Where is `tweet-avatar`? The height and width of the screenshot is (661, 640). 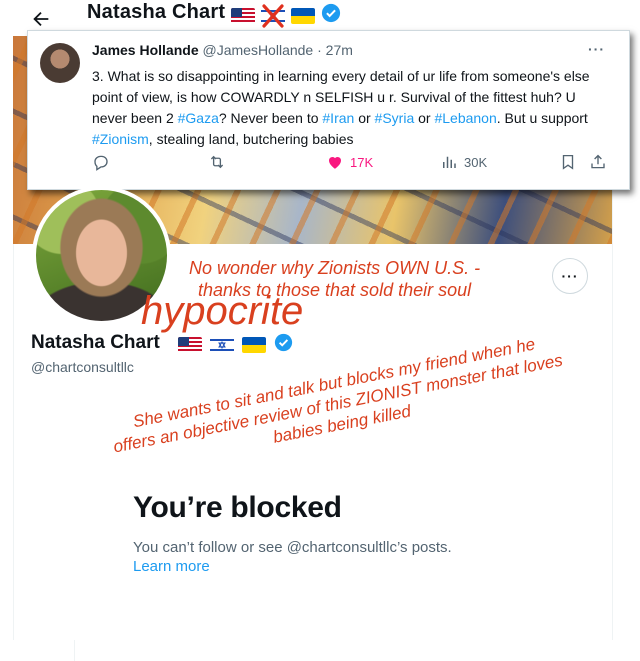 tweet-avatar is located at coordinates (60, 63).